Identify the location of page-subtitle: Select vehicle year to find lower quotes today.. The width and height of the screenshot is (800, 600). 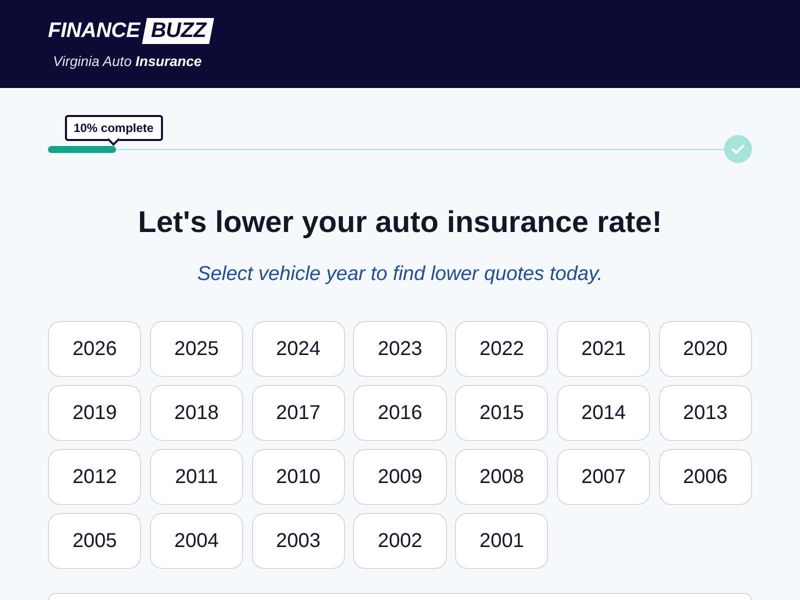
(400, 274).